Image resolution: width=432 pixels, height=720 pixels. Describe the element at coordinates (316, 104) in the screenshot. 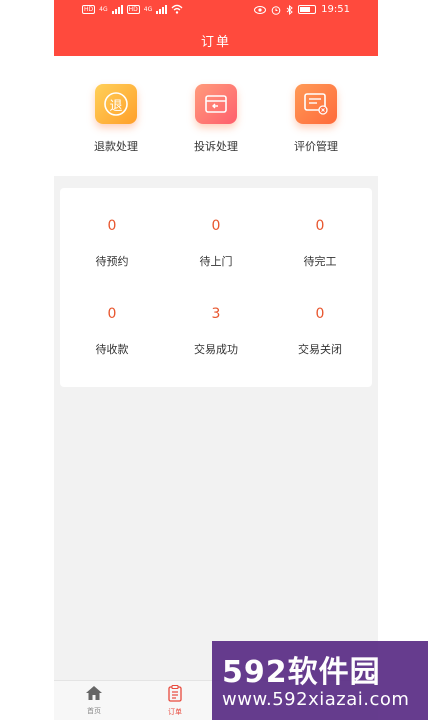

I see `review-icon` at that location.